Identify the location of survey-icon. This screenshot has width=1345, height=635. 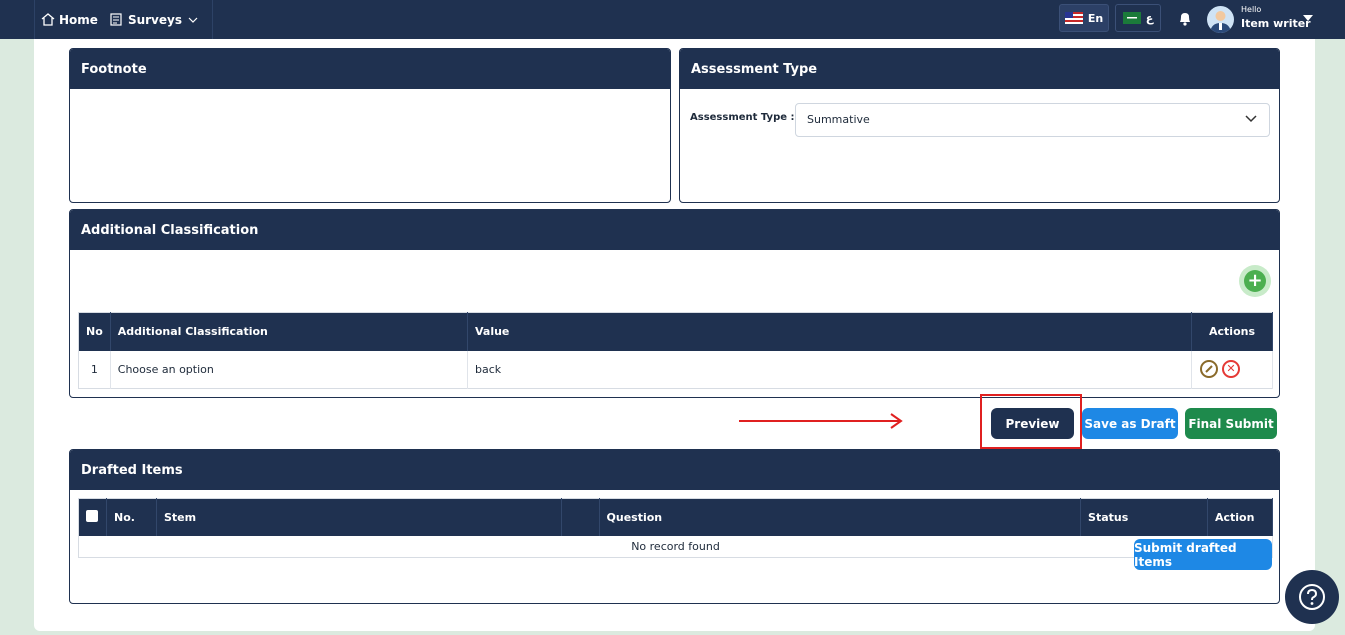
(116, 19).